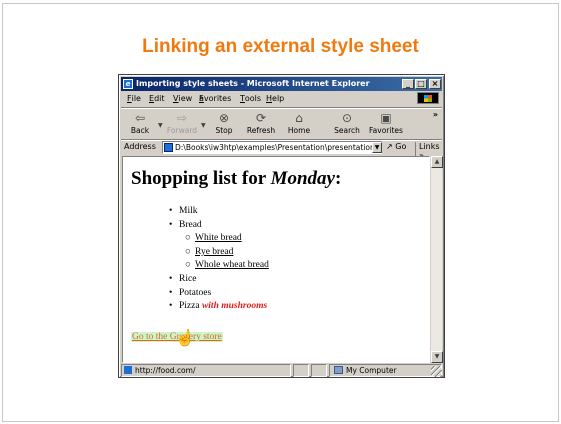  What do you see at coordinates (250, 99) in the screenshot?
I see `menu-tools: Tools` at bounding box center [250, 99].